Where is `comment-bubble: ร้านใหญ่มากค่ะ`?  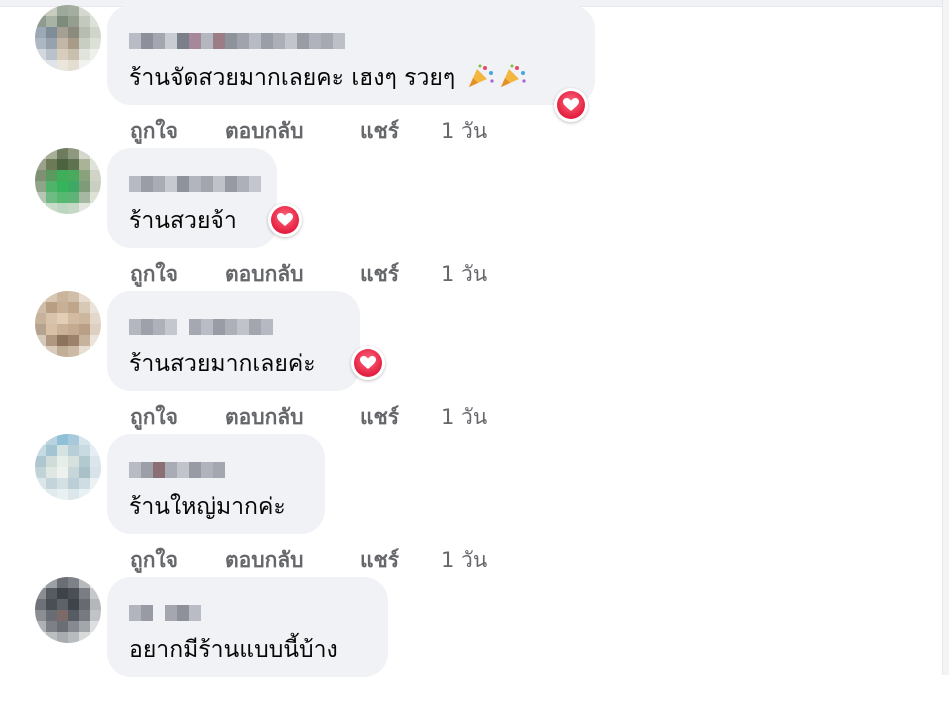
comment-bubble: ร้านใหญ่มากค่ะ is located at coordinates (216, 484).